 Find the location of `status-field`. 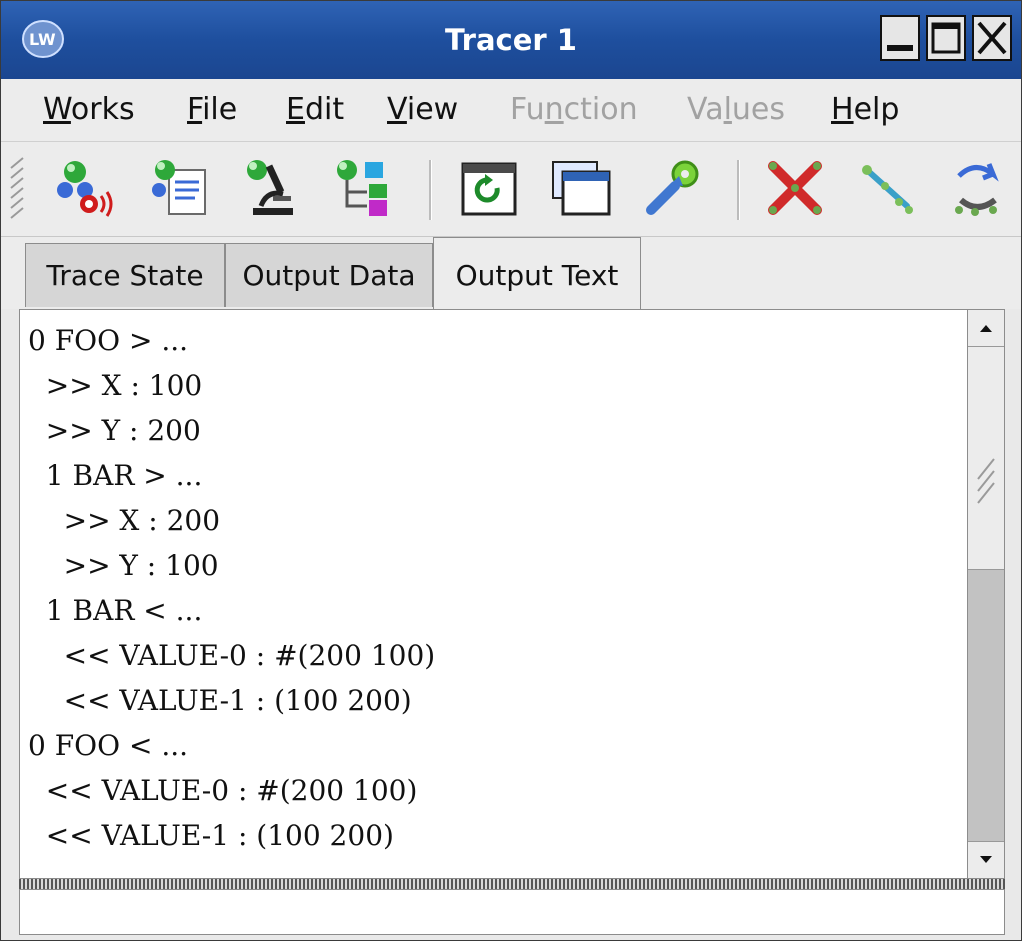

status-field is located at coordinates (512, 912).